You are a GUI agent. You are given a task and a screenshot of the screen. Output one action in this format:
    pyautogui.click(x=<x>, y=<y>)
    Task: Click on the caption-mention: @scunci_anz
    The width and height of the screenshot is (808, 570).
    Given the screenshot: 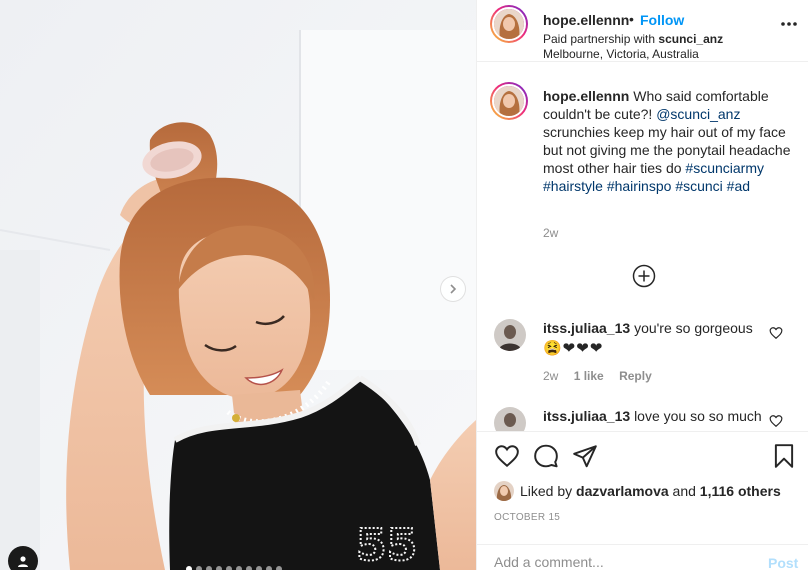 What is the action you would take?
    pyautogui.click(x=698, y=114)
    